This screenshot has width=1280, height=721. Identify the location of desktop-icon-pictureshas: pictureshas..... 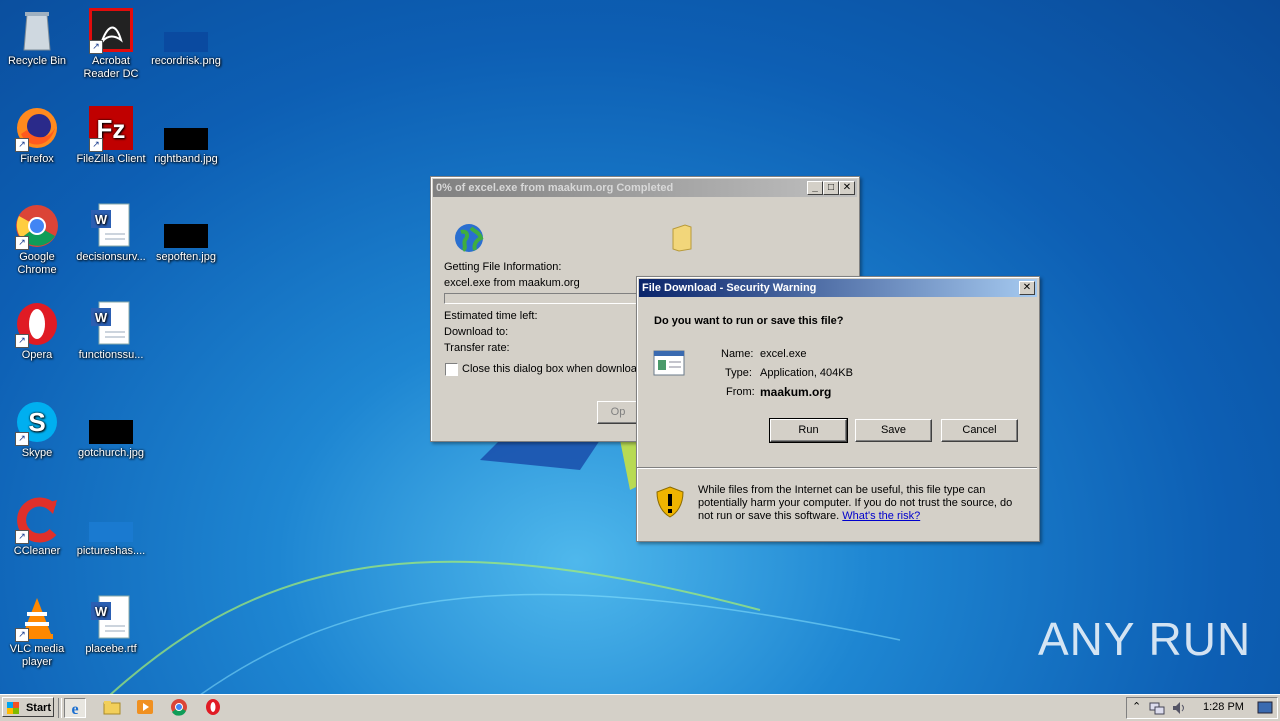
(111, 527).